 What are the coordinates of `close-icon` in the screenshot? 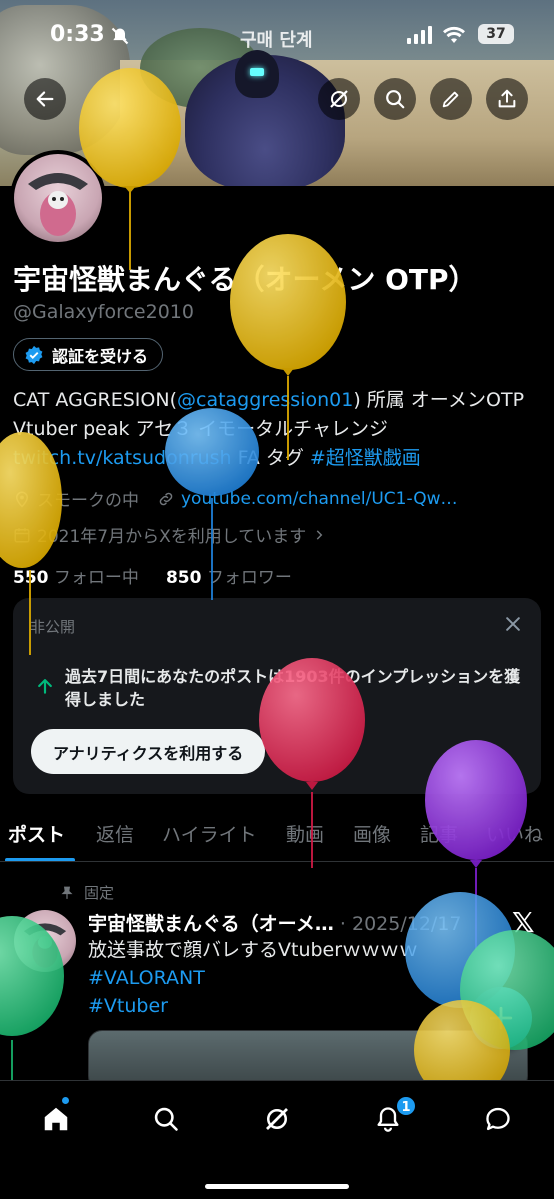 It's located at (513, 624).